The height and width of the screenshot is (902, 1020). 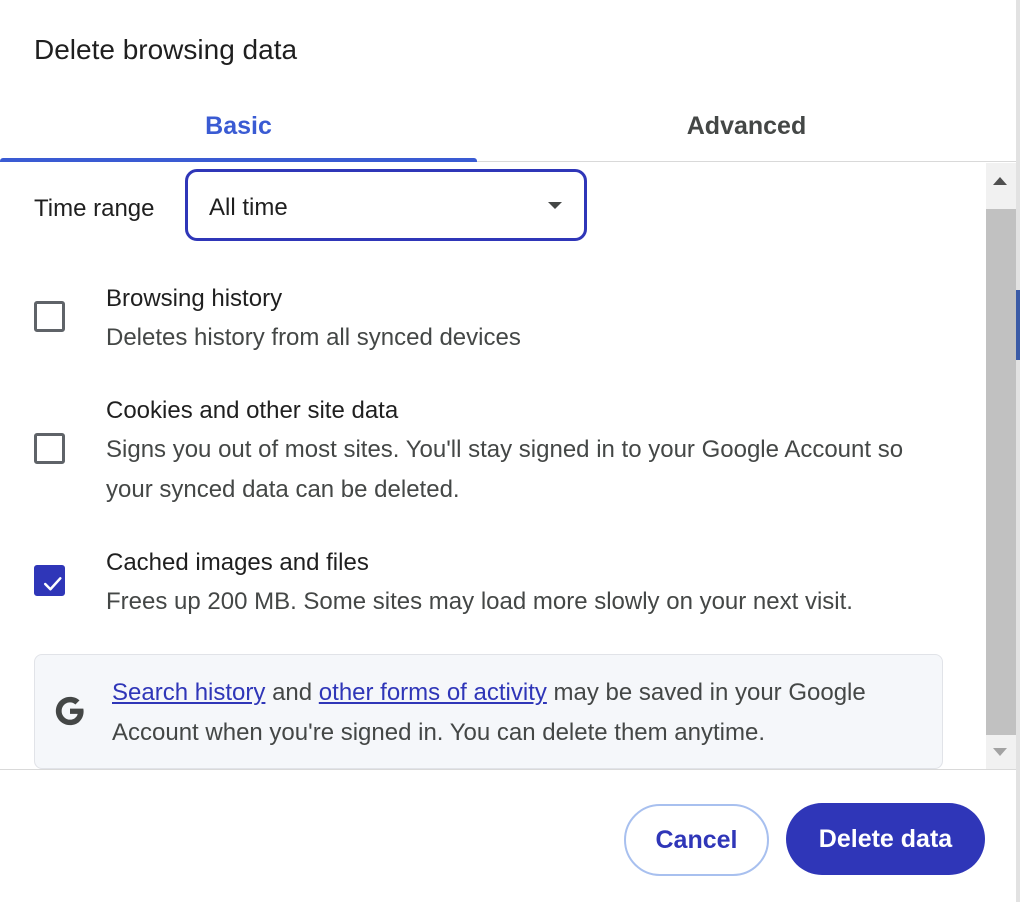 I want to click on dialog-title: Delete browsing data, so click(x=166, y=49).